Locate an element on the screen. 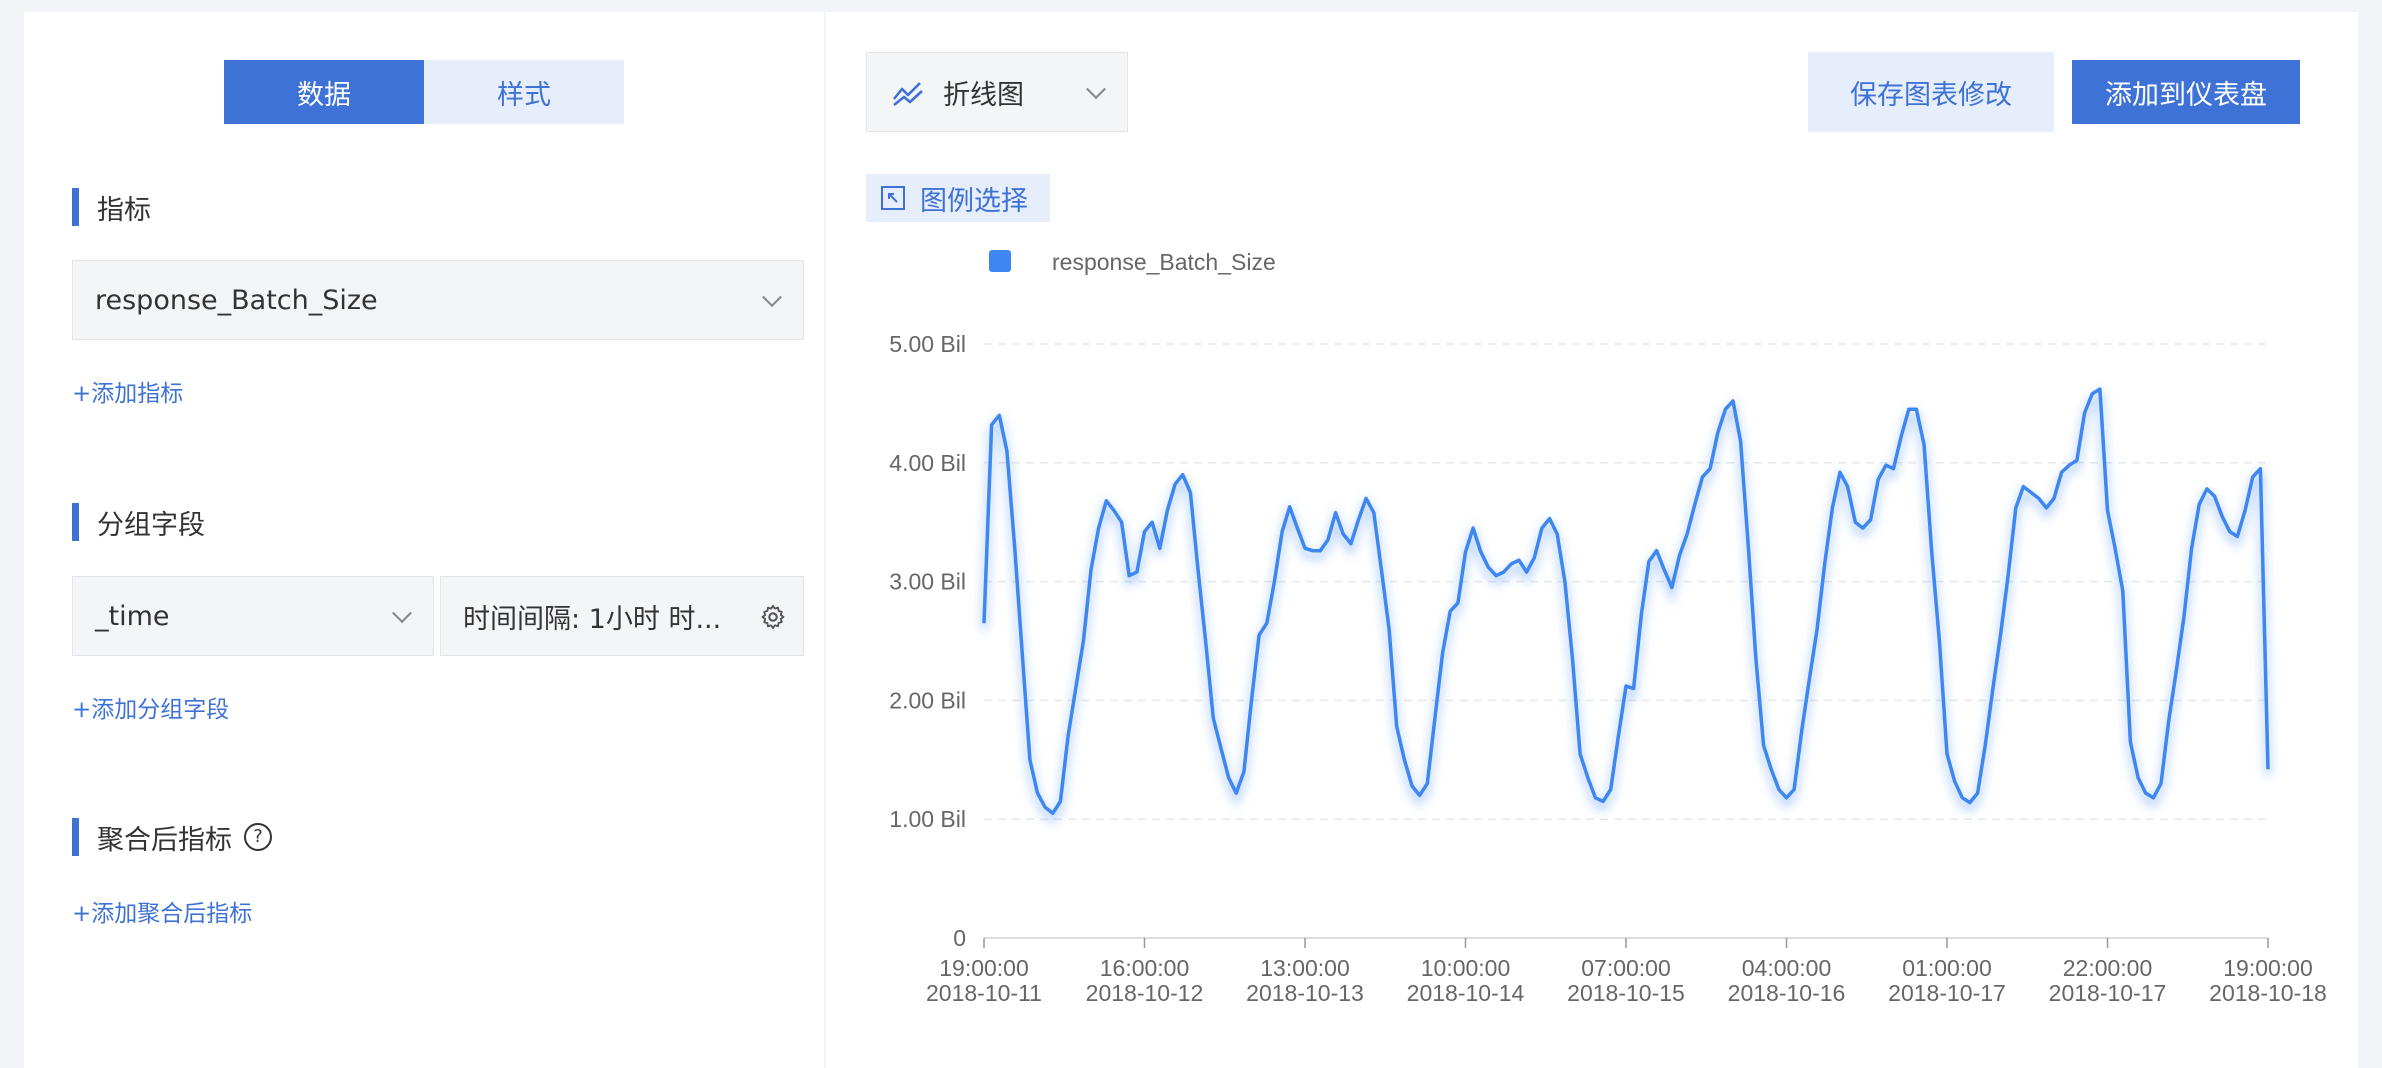 The width and height of the screenshot is (2382, 1068). tab-data: 数据 is located at coordinates (324, 92).